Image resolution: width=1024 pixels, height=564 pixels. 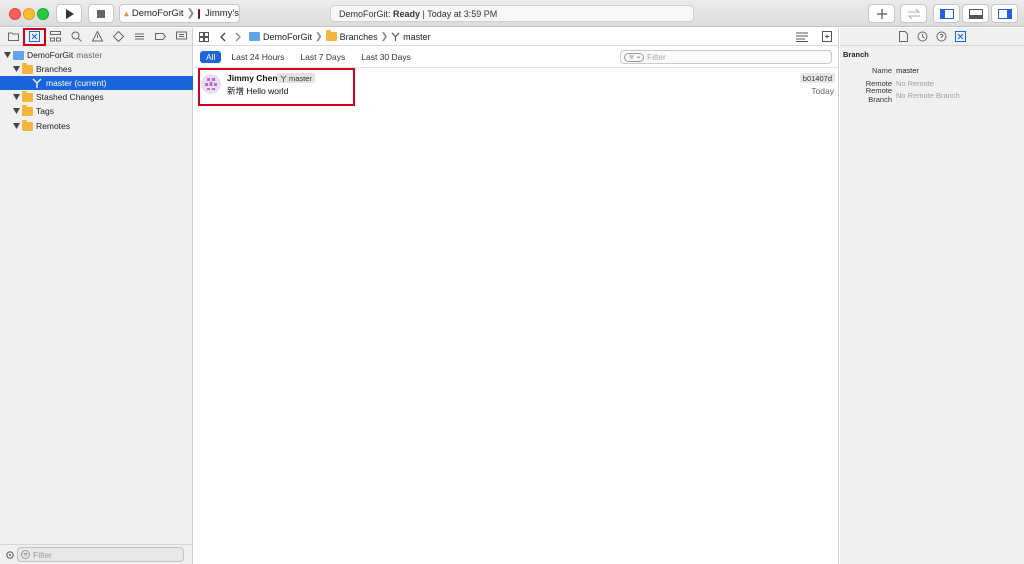 I want to click on scope-all: All, so click(x=211, y=56).